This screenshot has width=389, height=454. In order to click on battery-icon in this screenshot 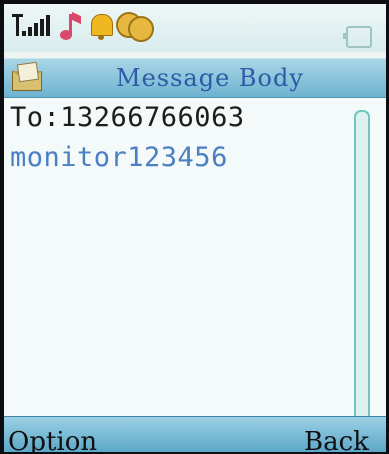, I will do `click(357, 37)`.